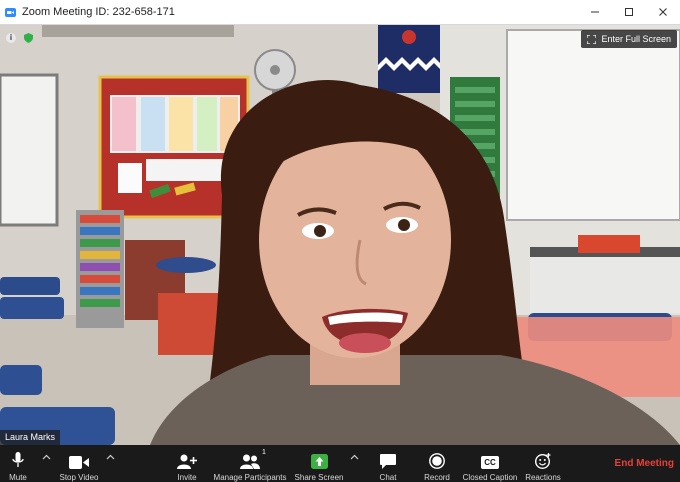 The height and width of the screenshot is (482, 680). I want to click on end-meeting-button: End Meeting, so click(644, 463).